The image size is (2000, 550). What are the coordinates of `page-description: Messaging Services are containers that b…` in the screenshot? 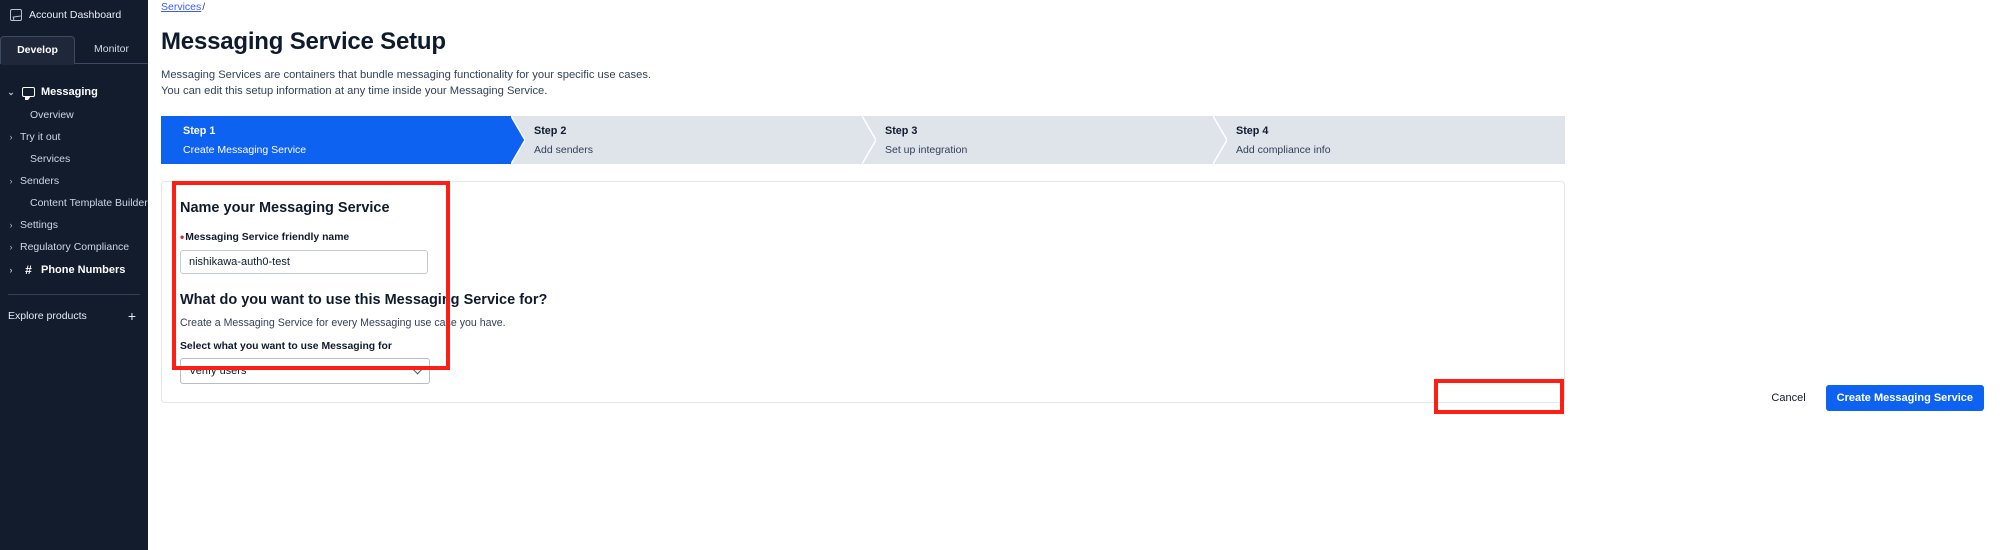 It's located at (1072, 83).